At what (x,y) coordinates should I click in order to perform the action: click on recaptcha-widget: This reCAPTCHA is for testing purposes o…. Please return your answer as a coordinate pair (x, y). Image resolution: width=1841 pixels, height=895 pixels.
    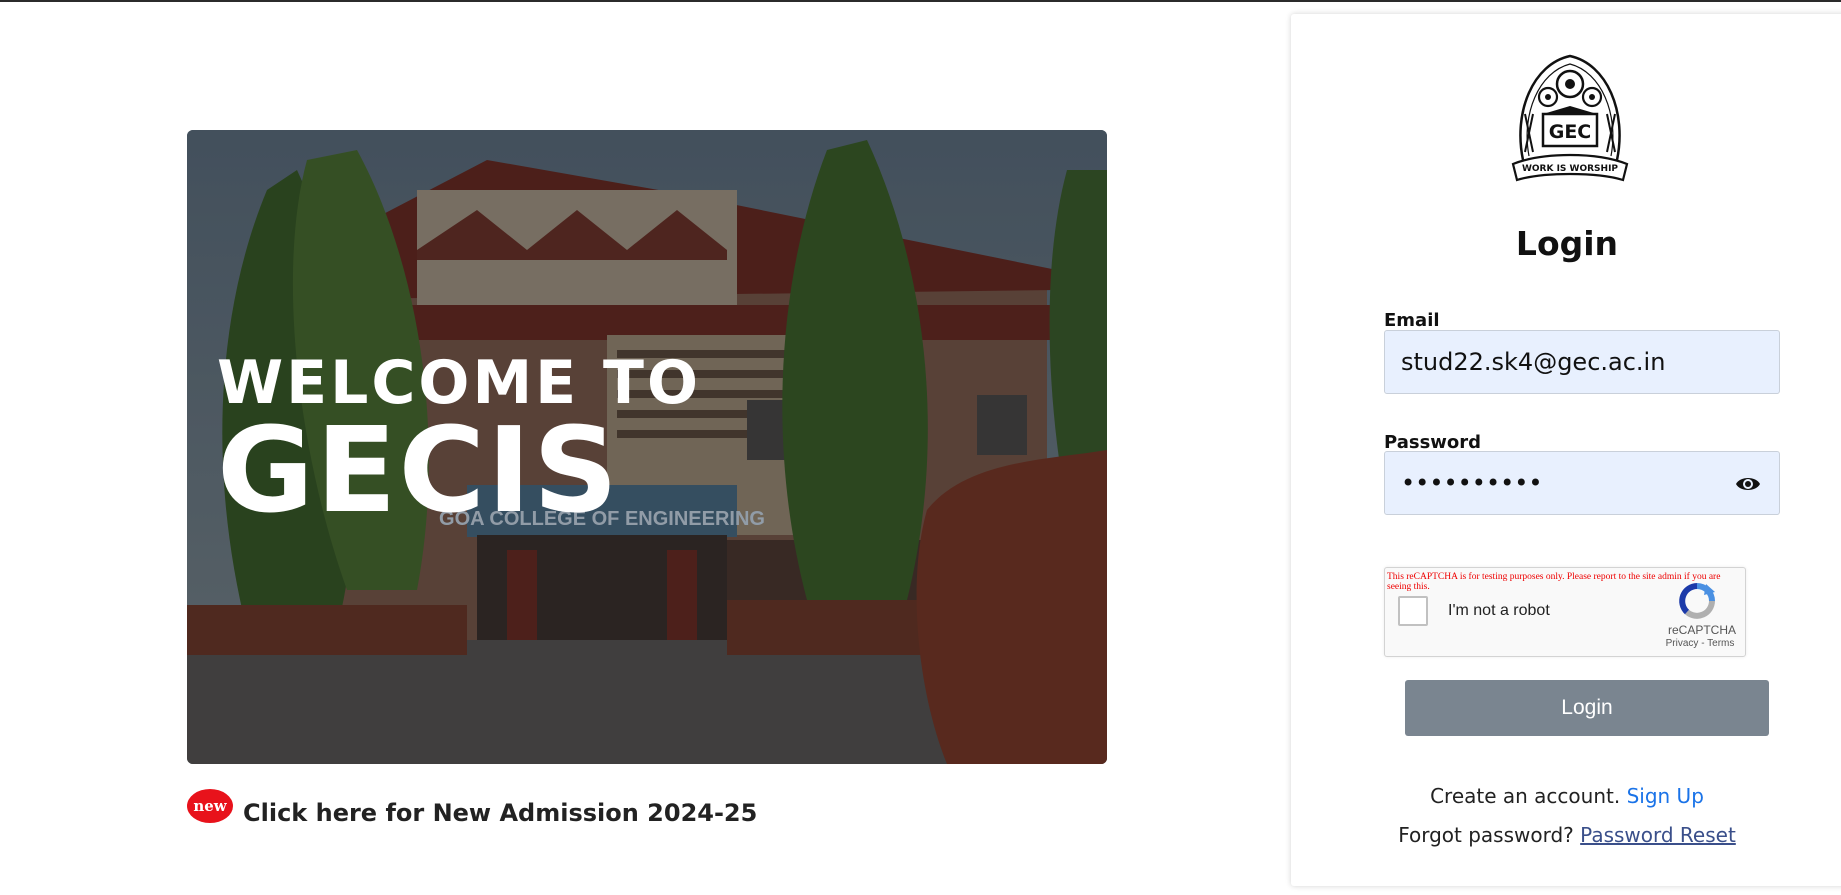
    Looking at the image, I should click on (1565, 612).